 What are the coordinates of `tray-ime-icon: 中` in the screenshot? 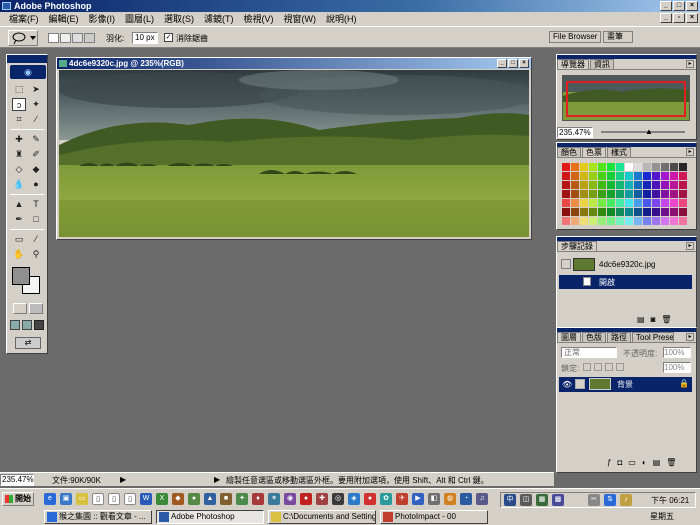 It's located at (510, 500).